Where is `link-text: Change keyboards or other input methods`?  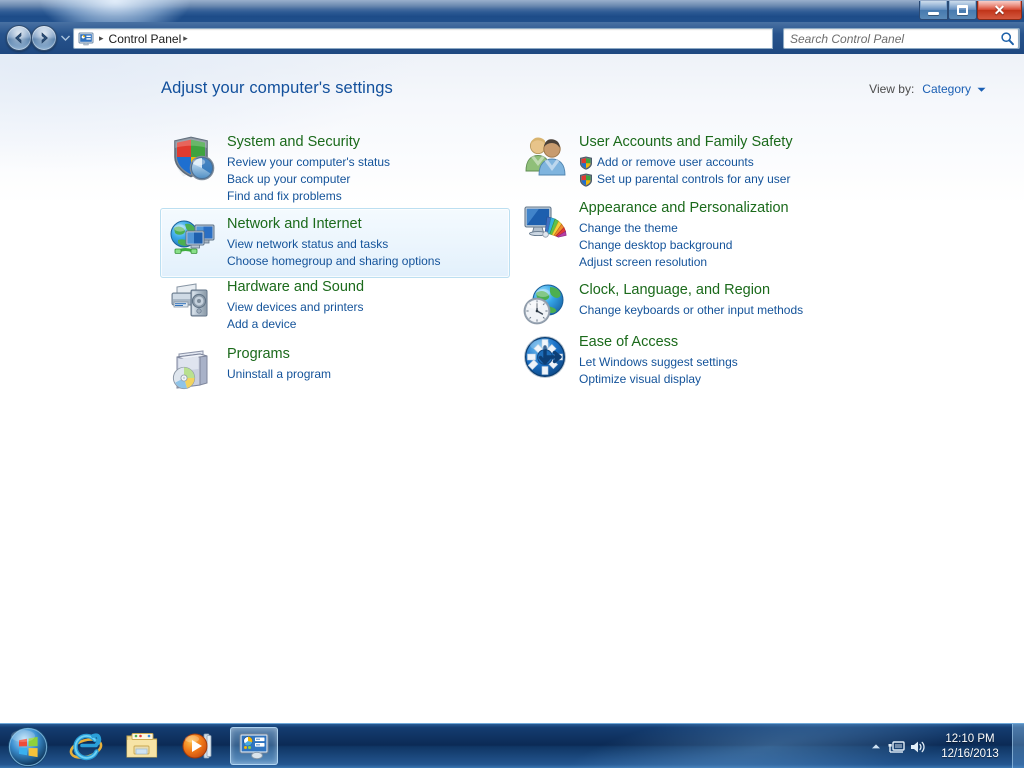 link-text: Change keyboards or other input methods is located at coordinates (691, 310).